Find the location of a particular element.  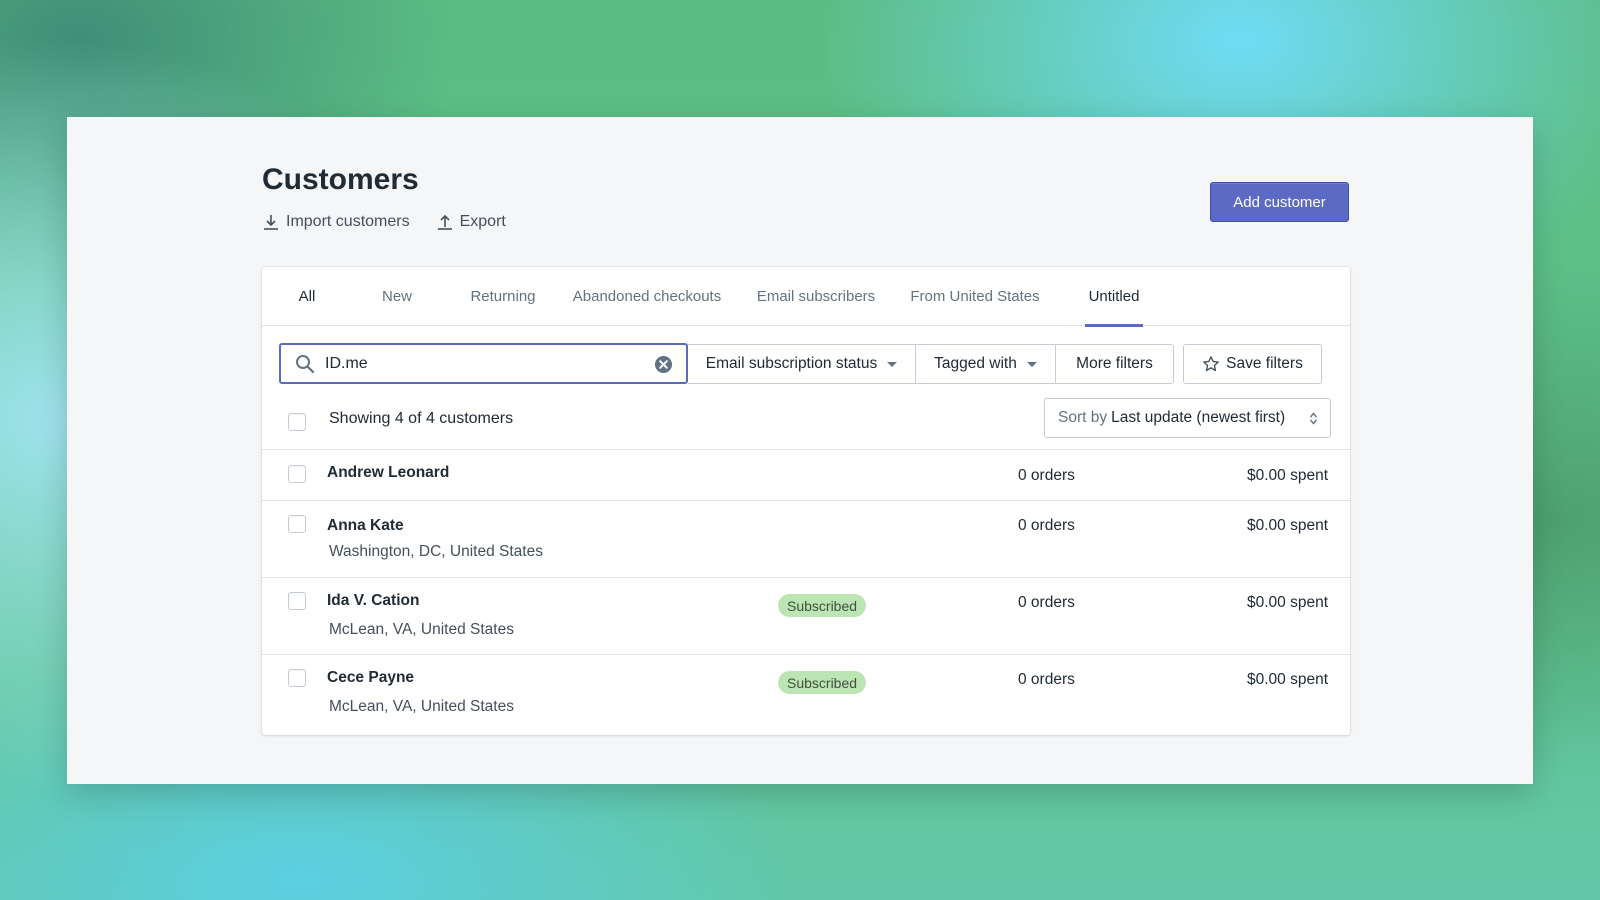

customer-name: Anna Kate is located at coordinates (365, 525).